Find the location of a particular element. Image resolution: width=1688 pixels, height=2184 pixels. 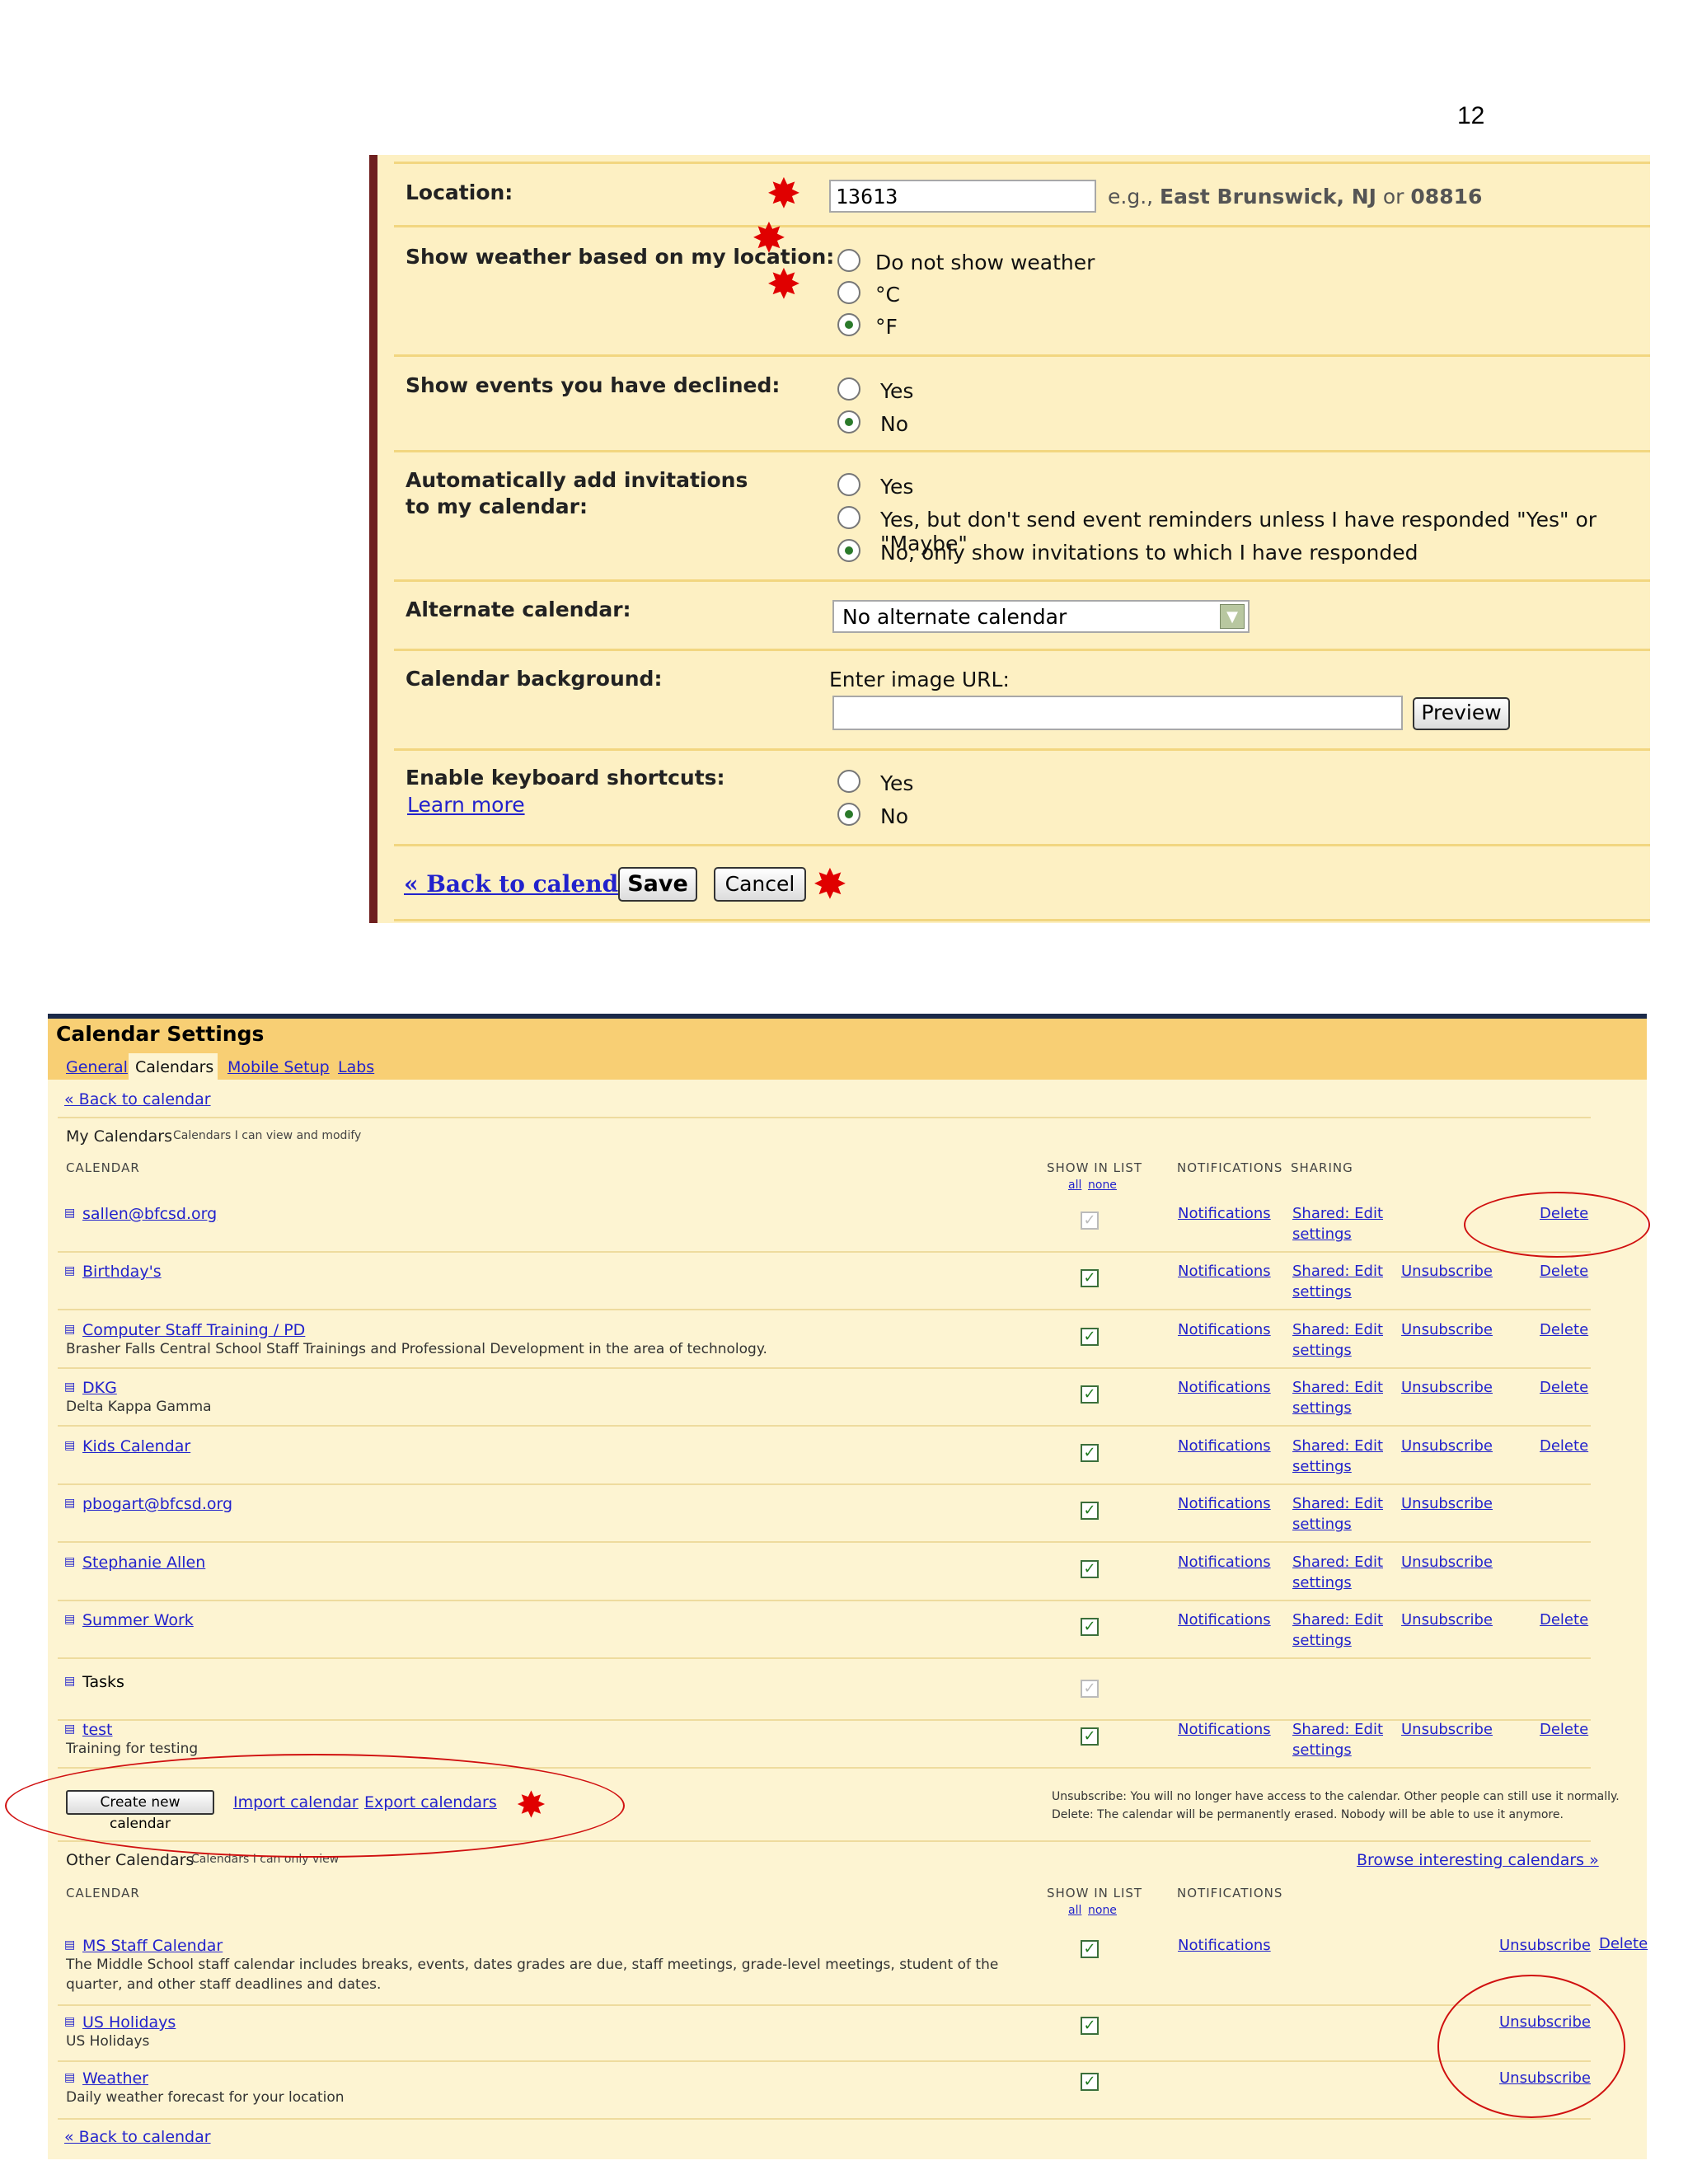

weather-radio-none is located at coordinates (849, 260).